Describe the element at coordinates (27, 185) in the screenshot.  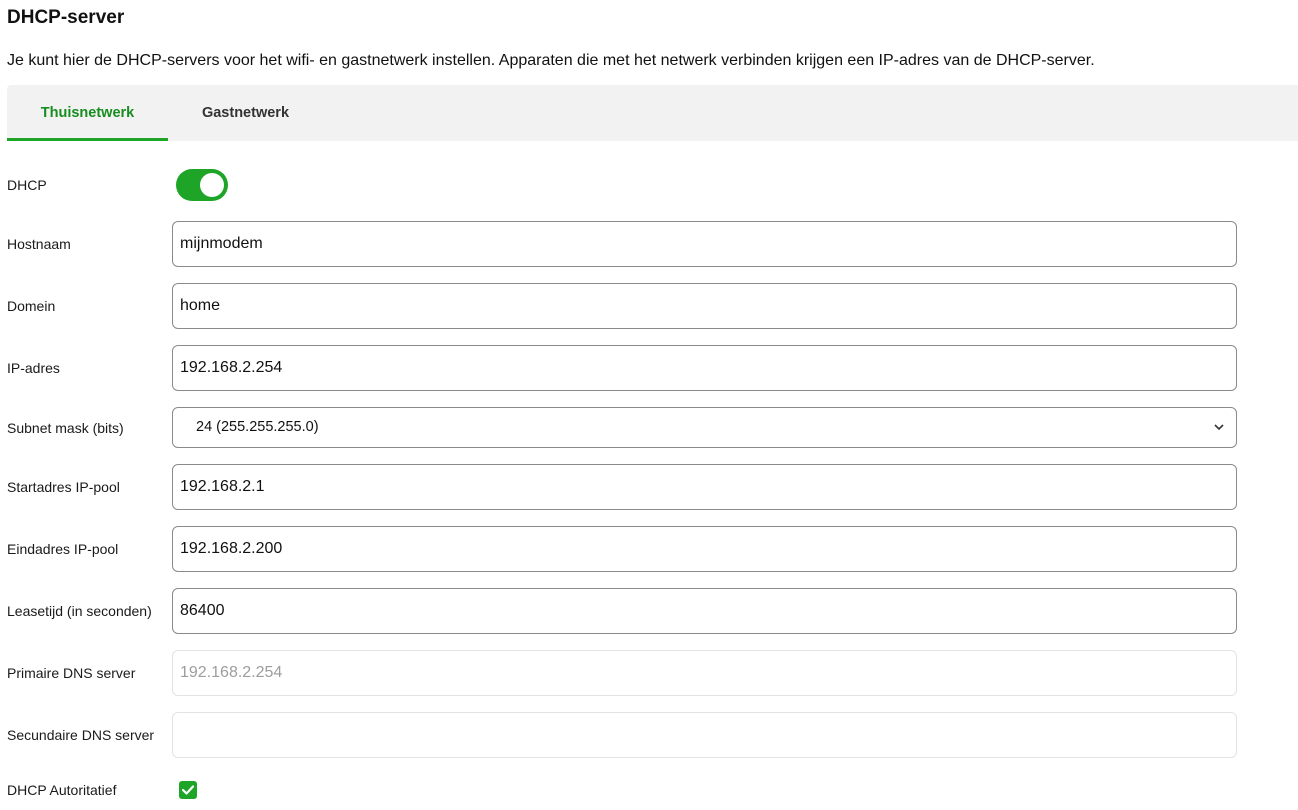
I see `dhcp-label: DHCP` at that location.